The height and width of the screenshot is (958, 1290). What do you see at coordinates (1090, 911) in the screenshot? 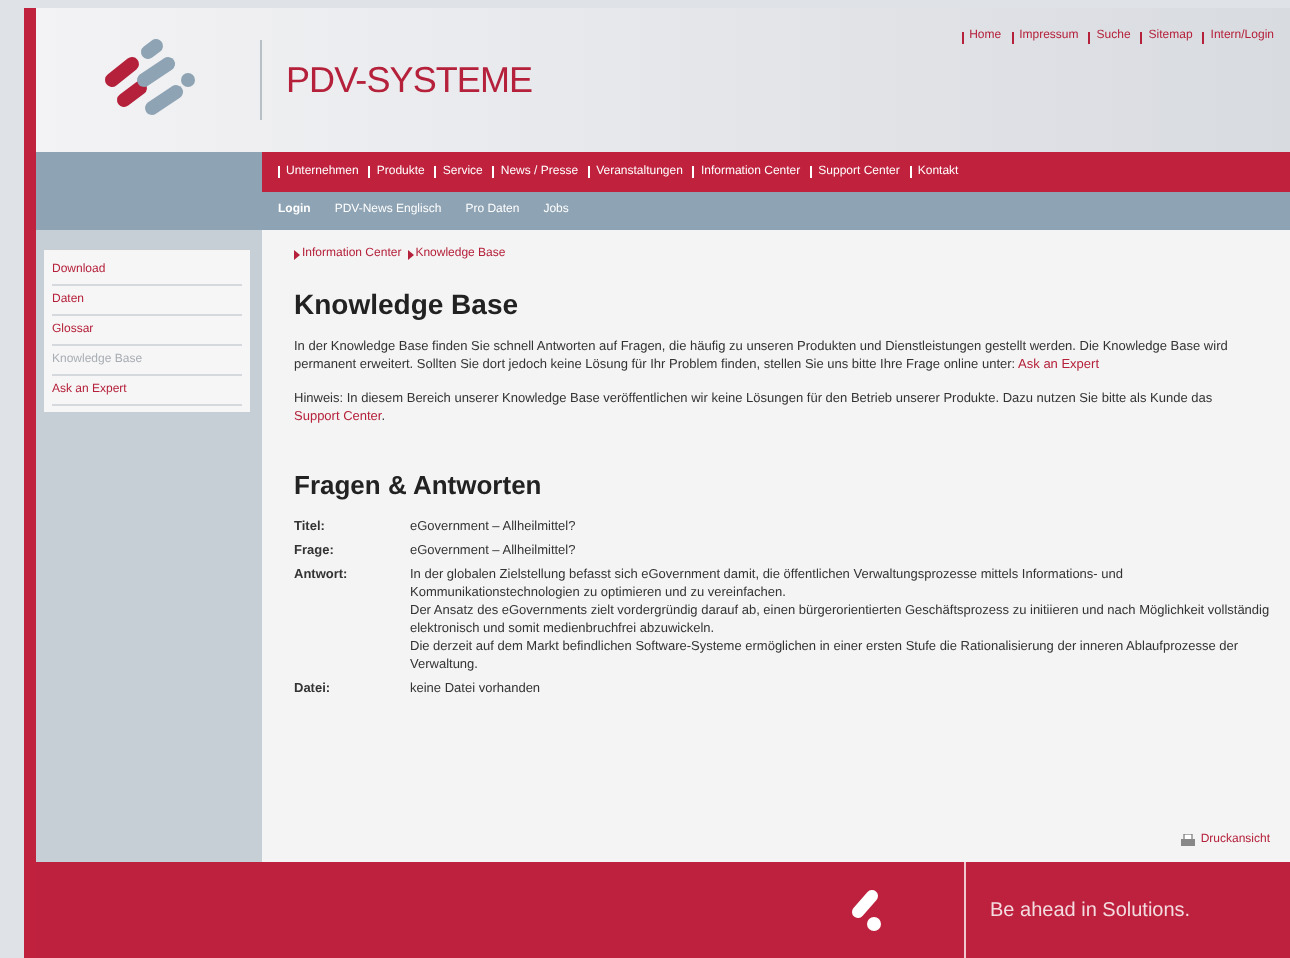
I see `footer-slogan: Be ahead in Solutions.` at bounding box center [1090, 911].